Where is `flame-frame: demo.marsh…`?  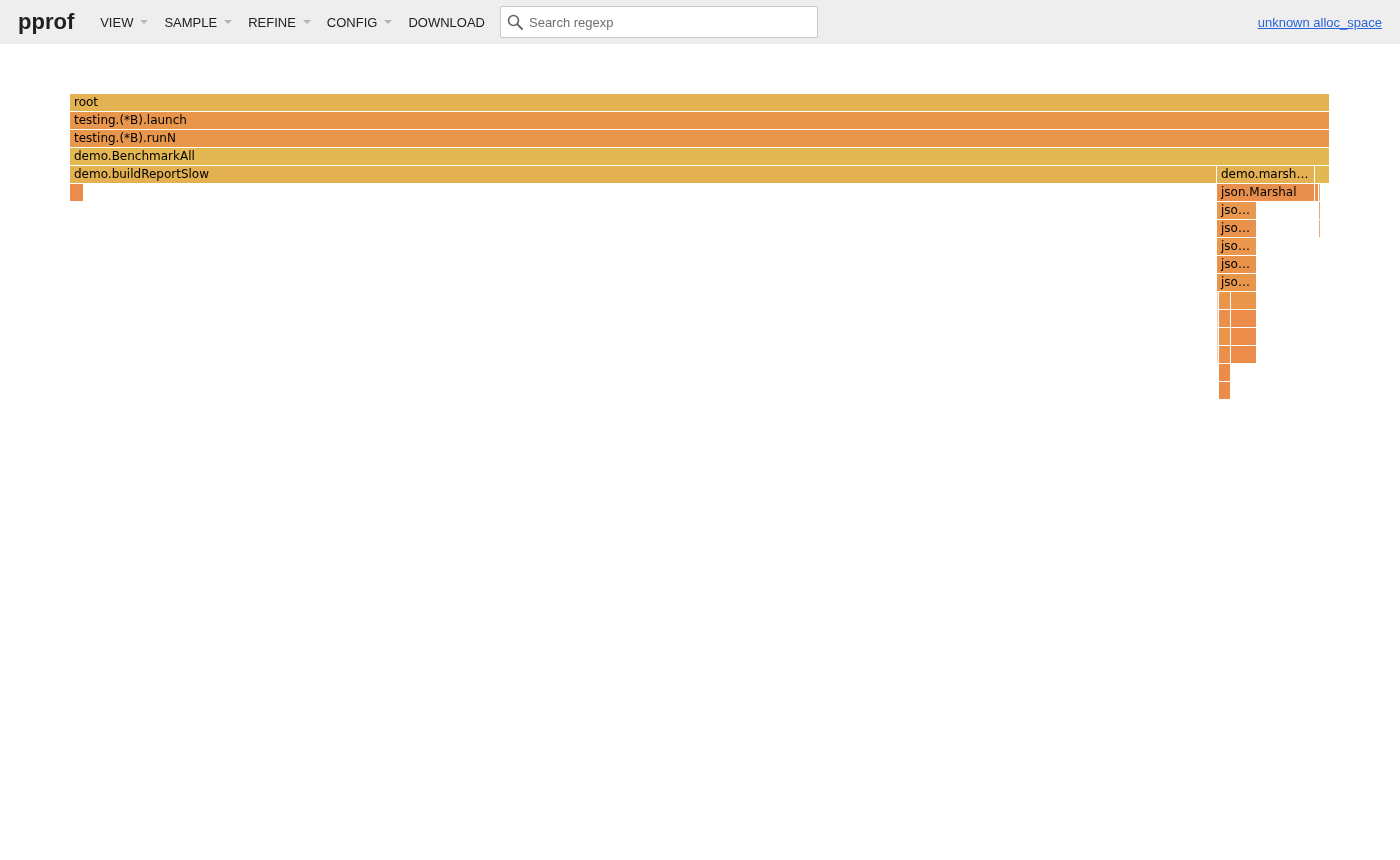 flame-frame: demo.marsh… is located at coordinates (1265, 174).